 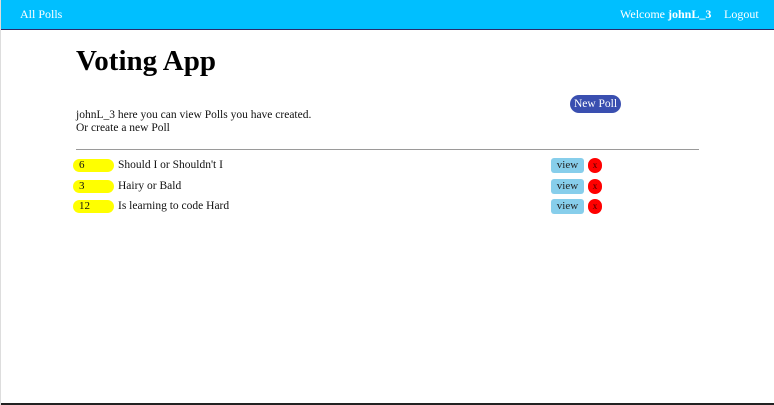 I want to click on poll-row: 6 Should I or Shouldn't I view x, so click(x=387, y=166).